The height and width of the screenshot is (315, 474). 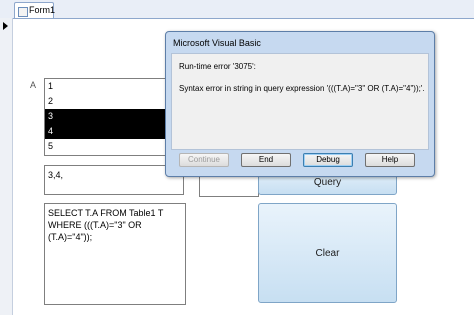 I want to click on end-button: End, so click(x=266, y=160).